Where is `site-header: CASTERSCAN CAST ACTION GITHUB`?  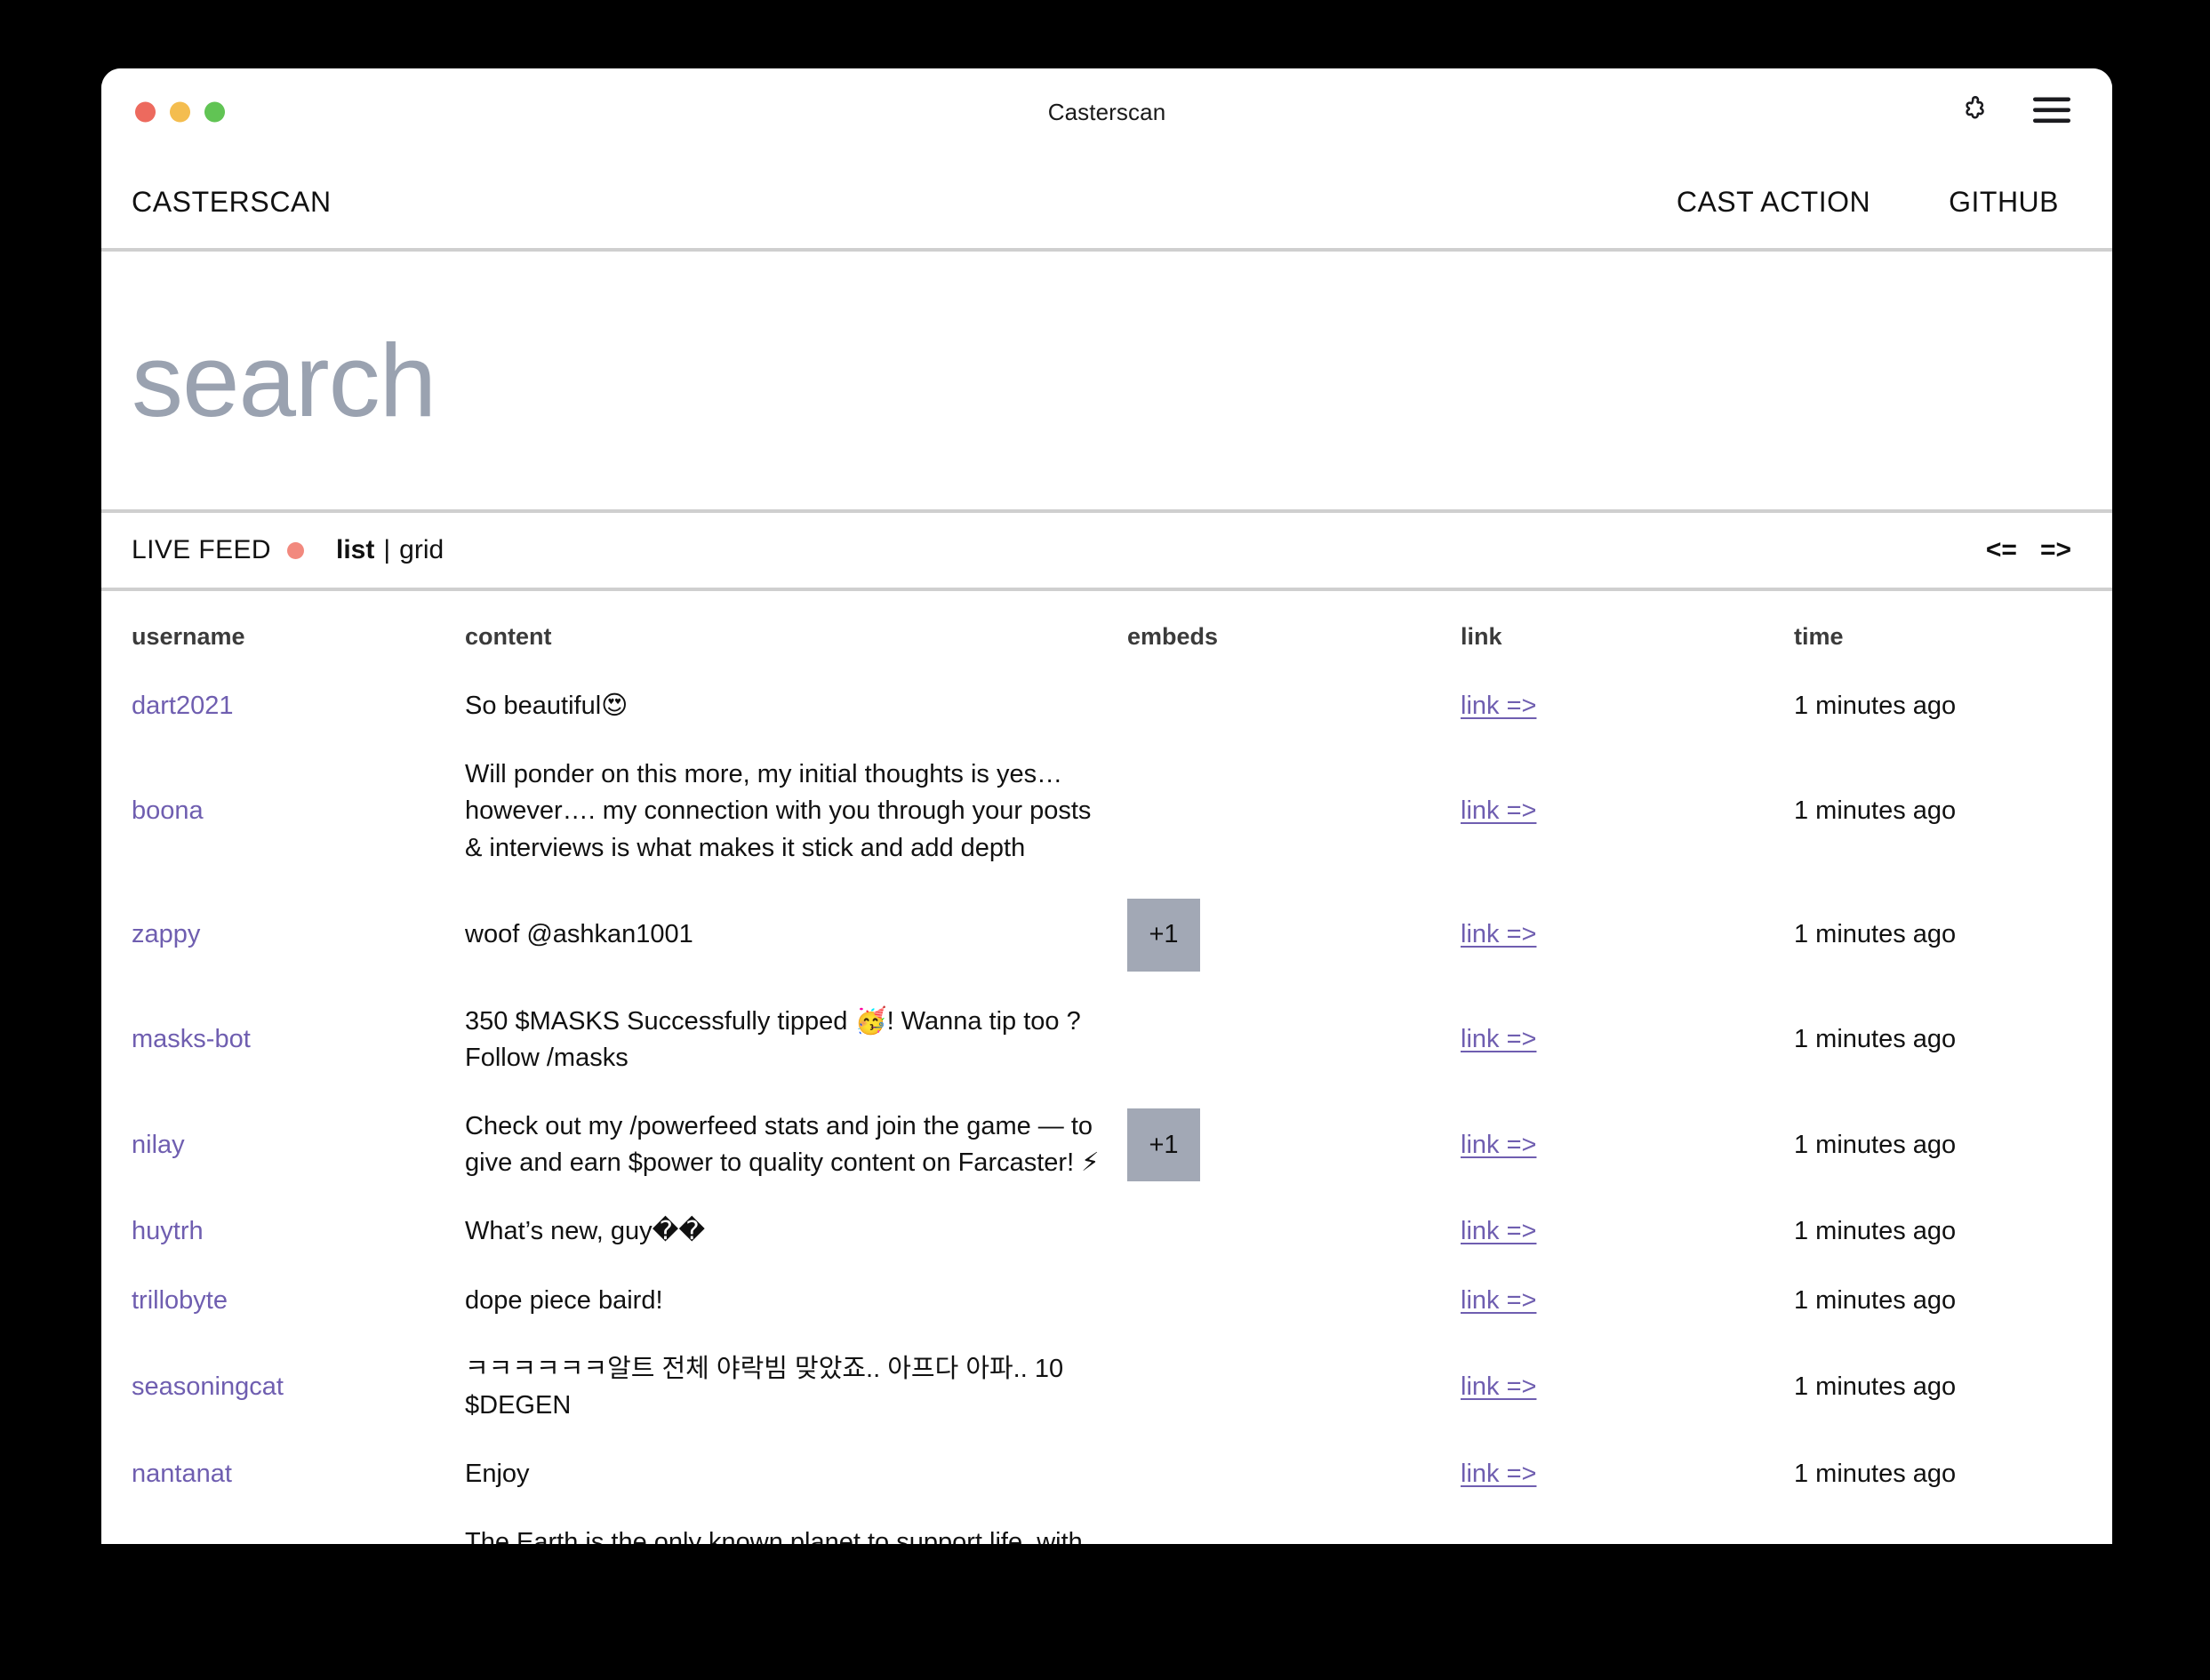
site-header: CASTERSCAN CAST ACTION GITHUB is located at coordinates (1107, 204).